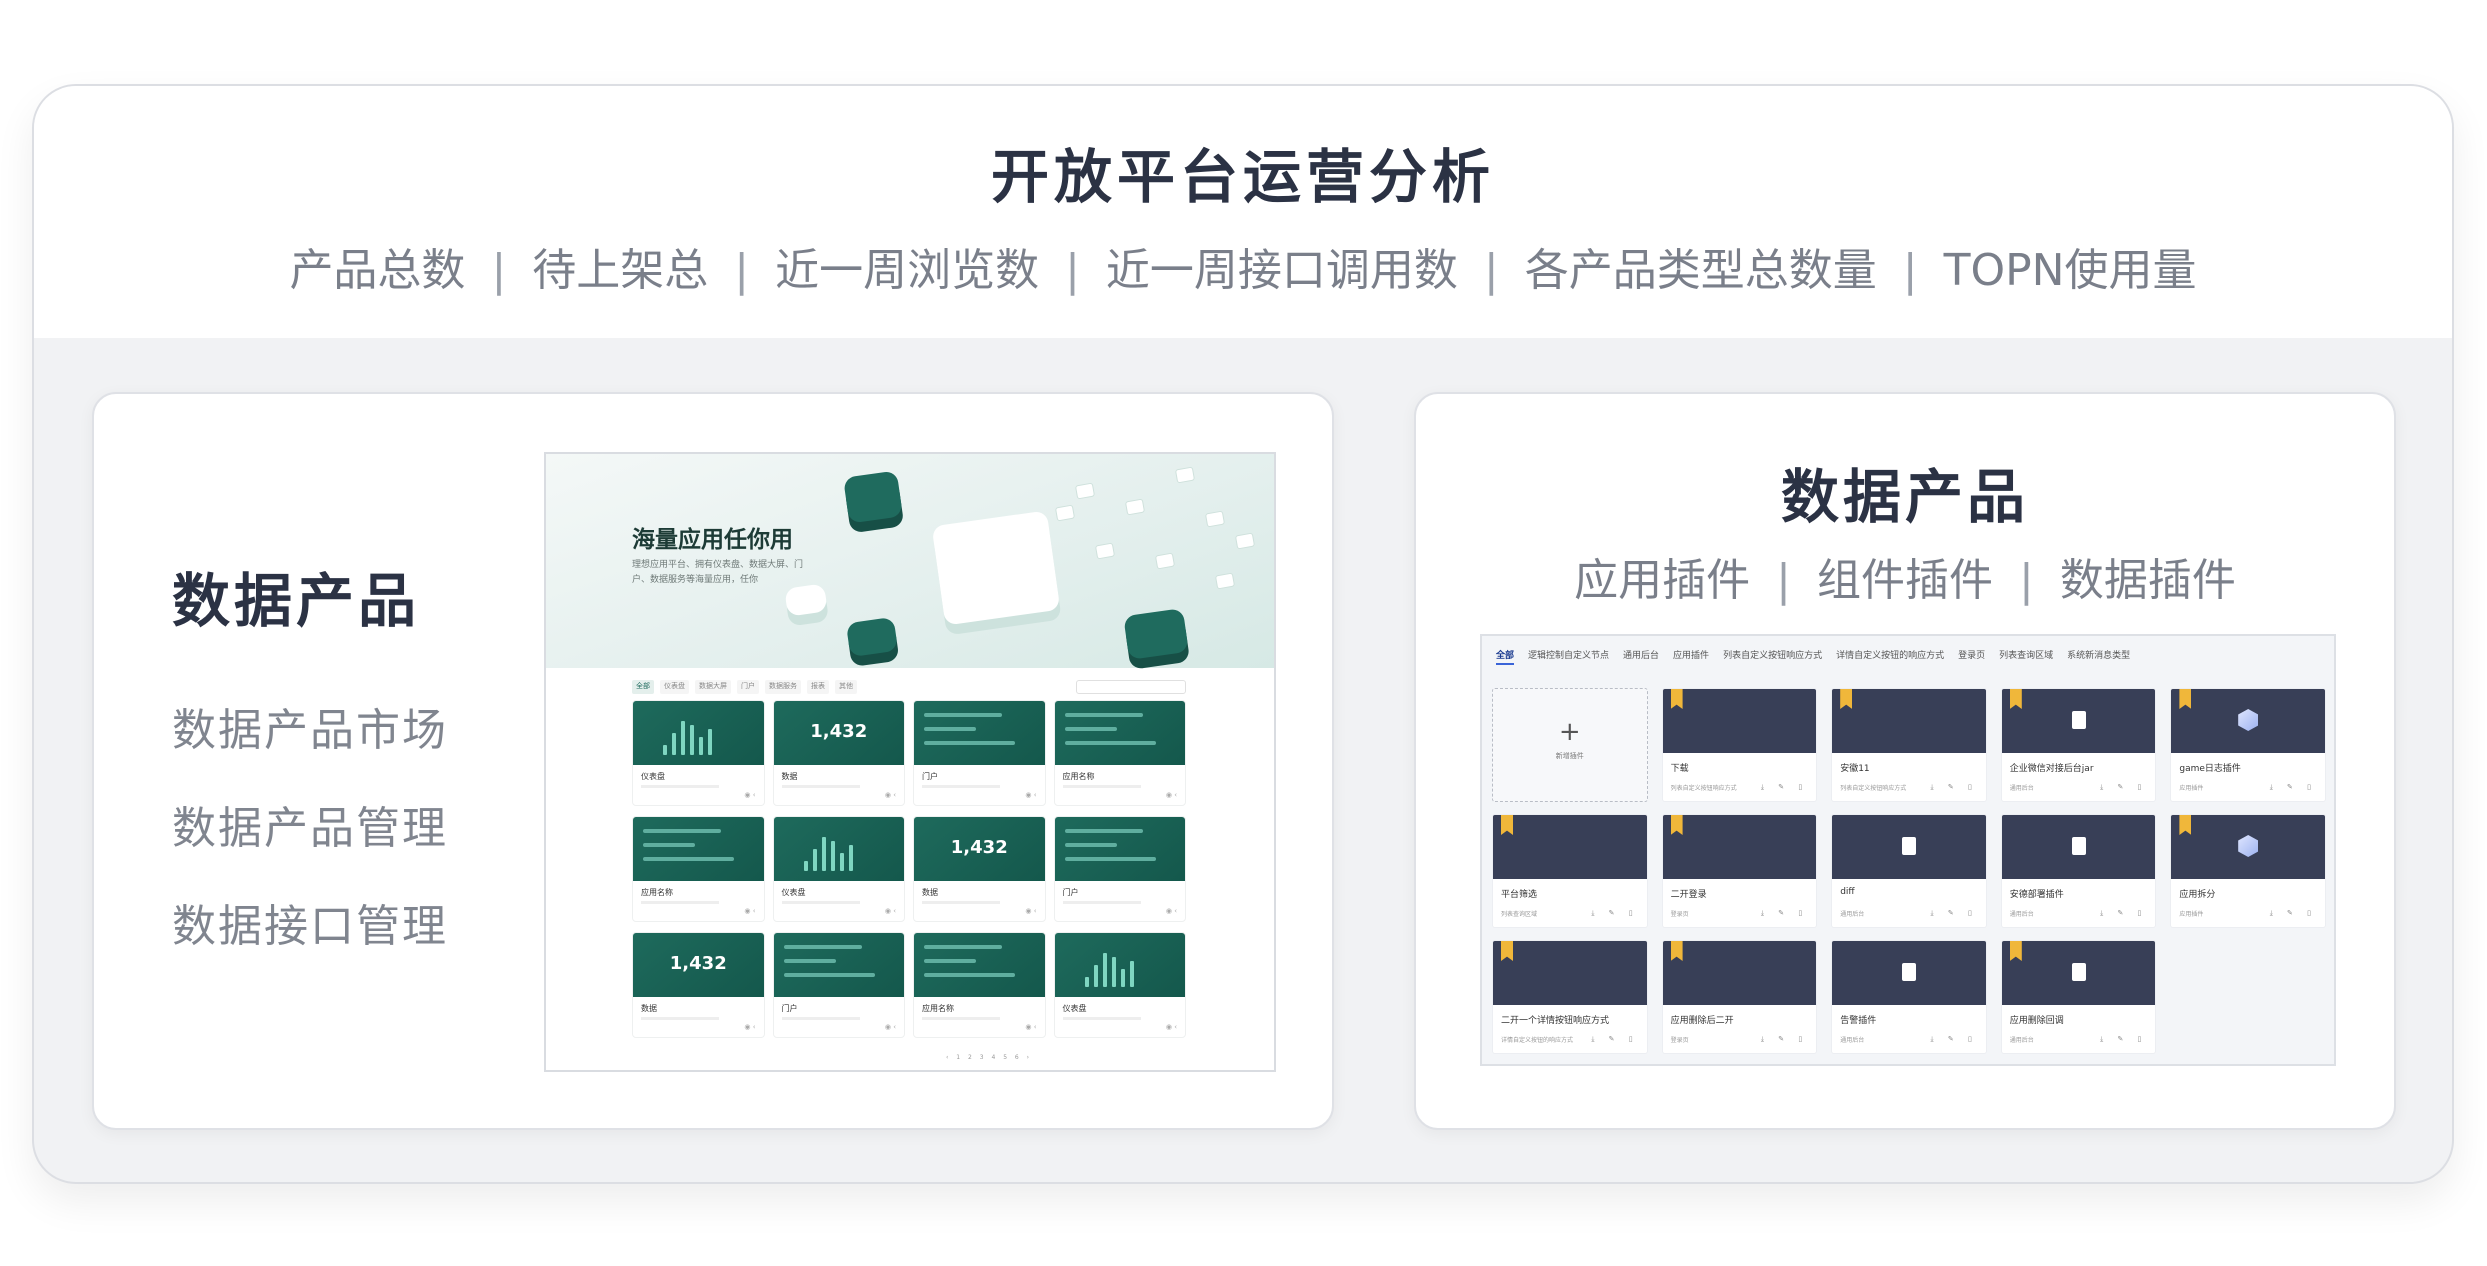 The width and height of the screenshot is (2487, 1266). Describe the element at coordinates (783, 687) in the screenshot. I see `market-filter-tab: 数据服务` at that location.